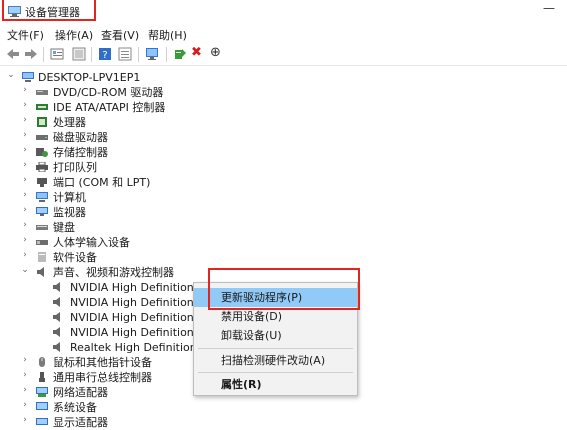 The height and width of the screenshot is (430, 567). I want to click on ide-controller-icon, so click(42, 107).